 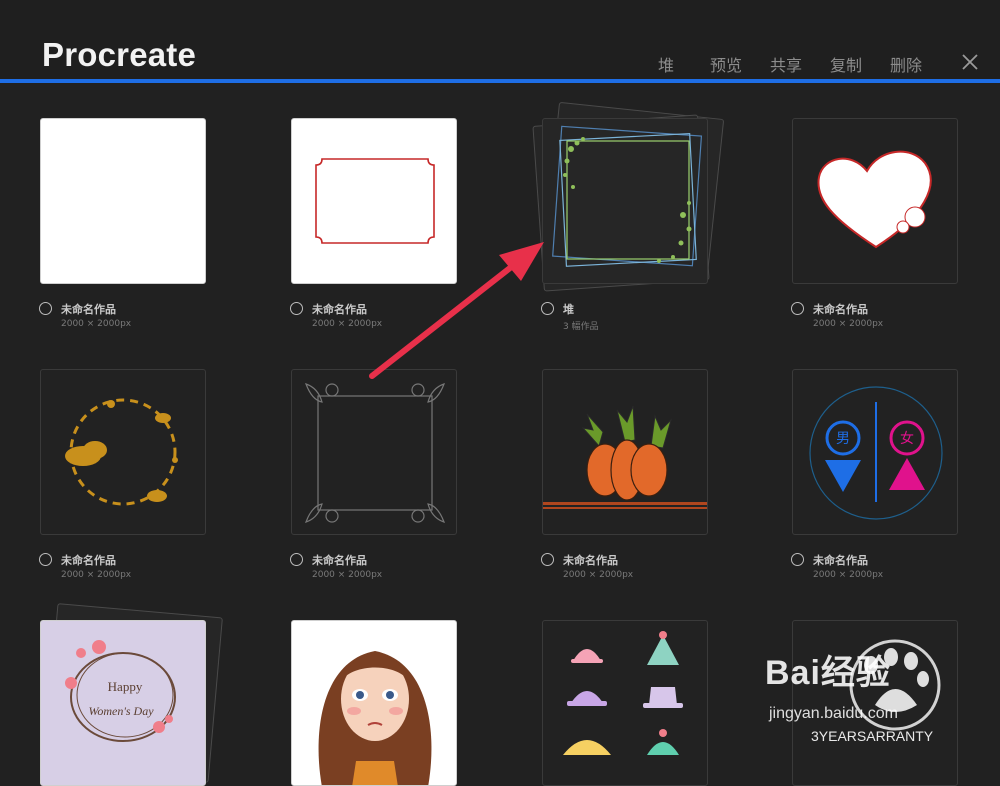 What do you see at coordinates (666, 64) in the screenshot?
I see `stack-button: 堆` at bounding box center [666, 64].